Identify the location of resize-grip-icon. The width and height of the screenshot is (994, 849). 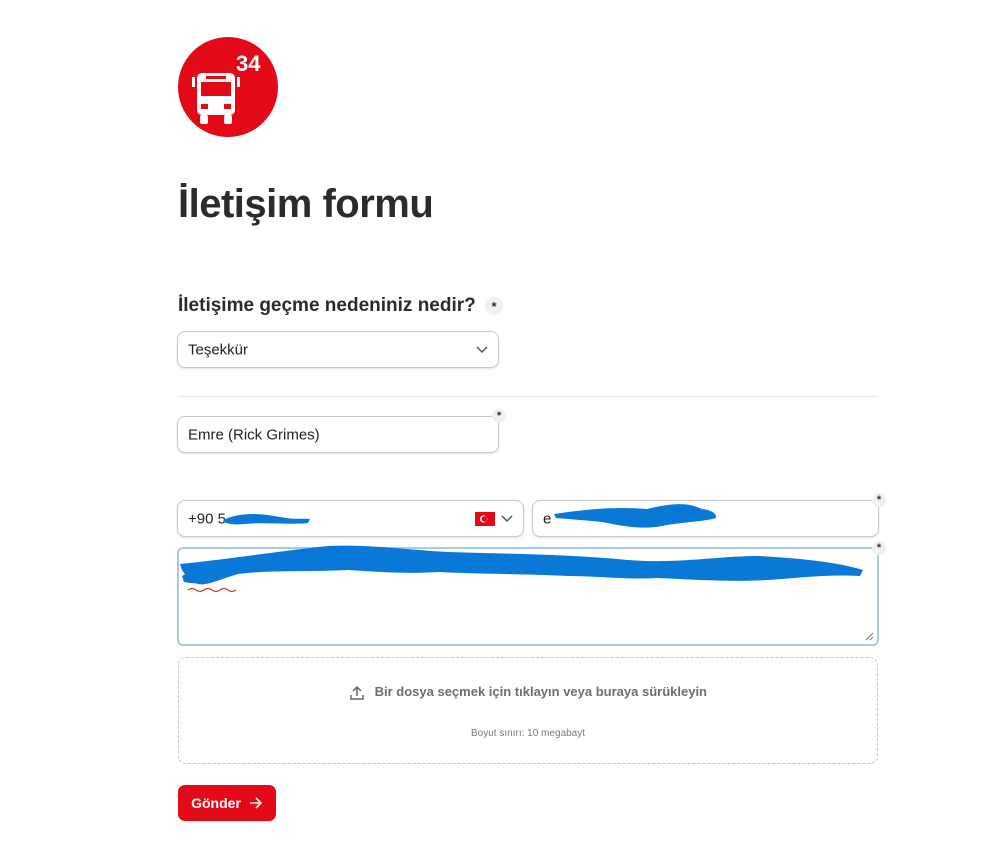
(869, 636).